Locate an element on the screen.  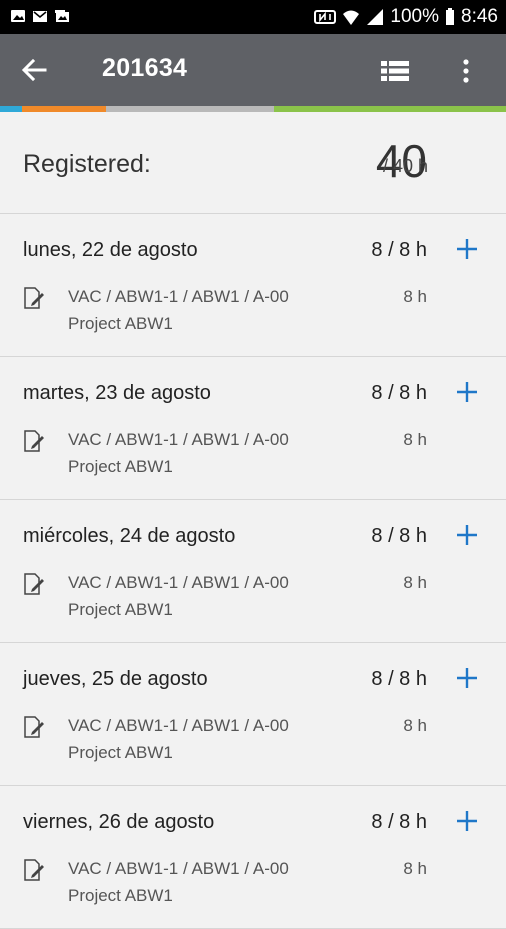
registered-total: / 40 h is located at coordinates (405, 166).